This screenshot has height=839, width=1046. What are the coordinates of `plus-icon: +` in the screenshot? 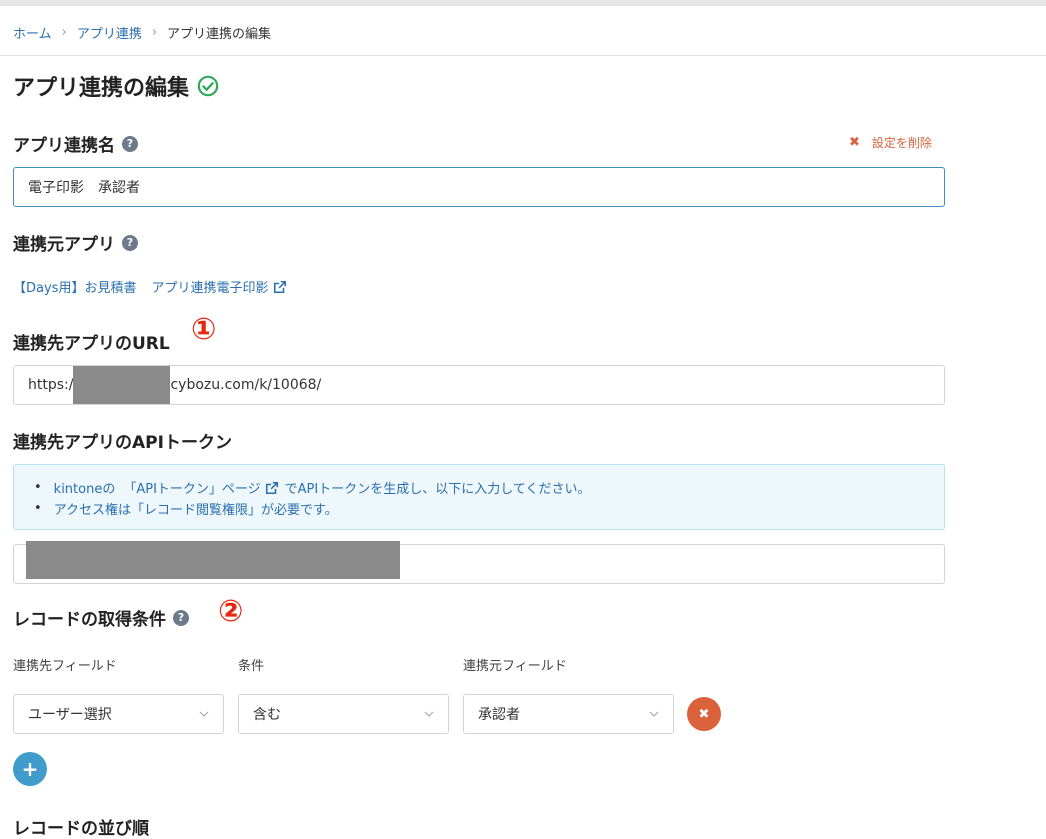 It's located at (30, 769).